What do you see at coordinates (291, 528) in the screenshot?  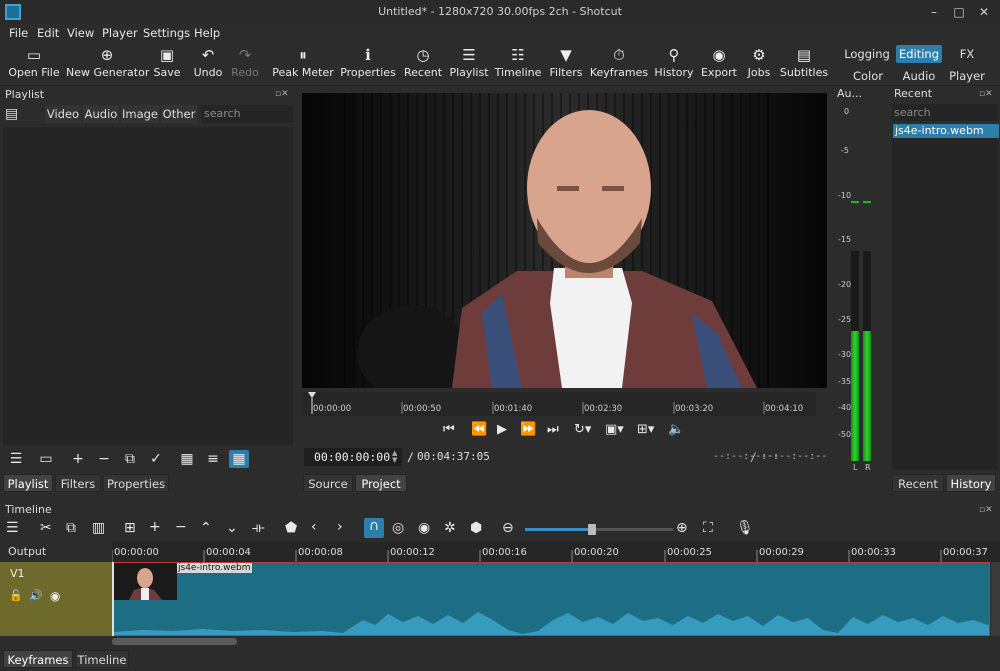 I see `marker-icon: ⬟` at bounding box center [291, 528].